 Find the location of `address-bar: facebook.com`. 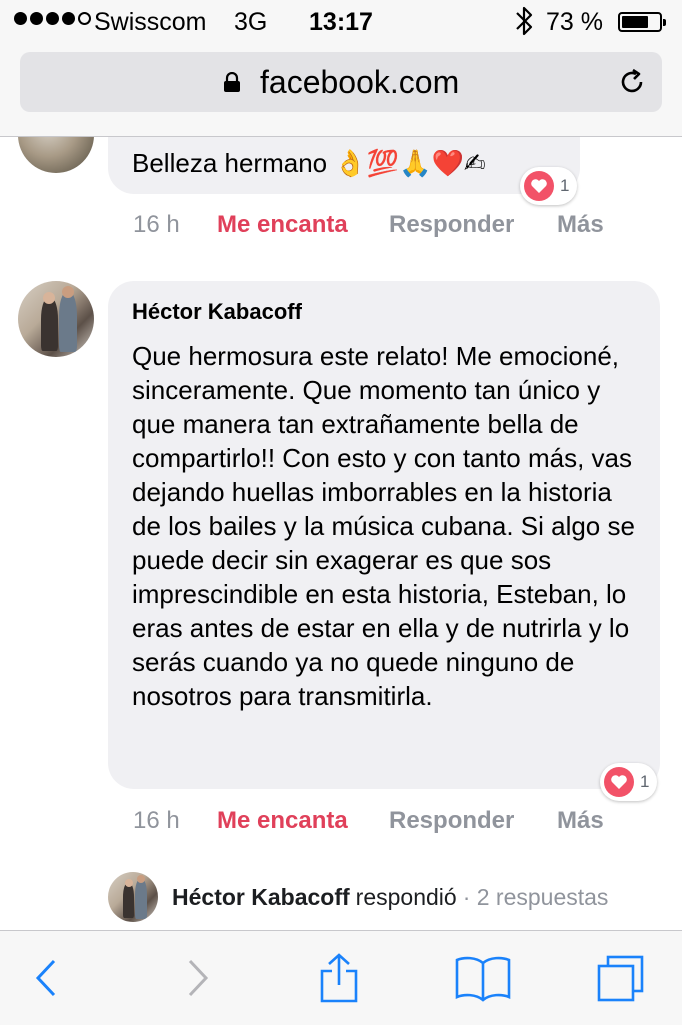

address-bar: facebook.com is located at coordinates (341, 82).